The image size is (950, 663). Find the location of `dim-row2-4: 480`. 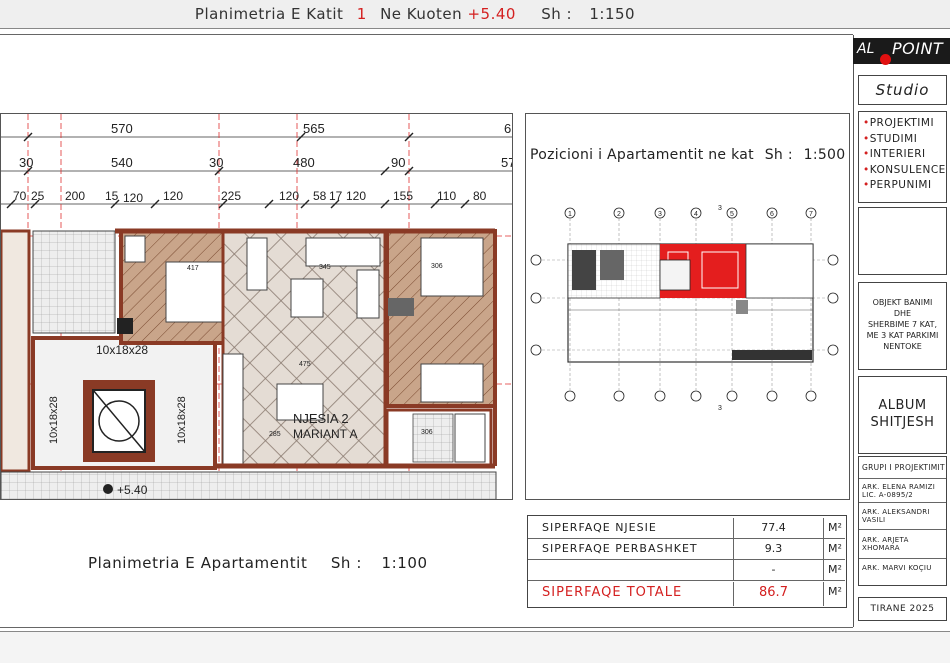

dim-row2-4: 480 is located at coordinates (304, 162).